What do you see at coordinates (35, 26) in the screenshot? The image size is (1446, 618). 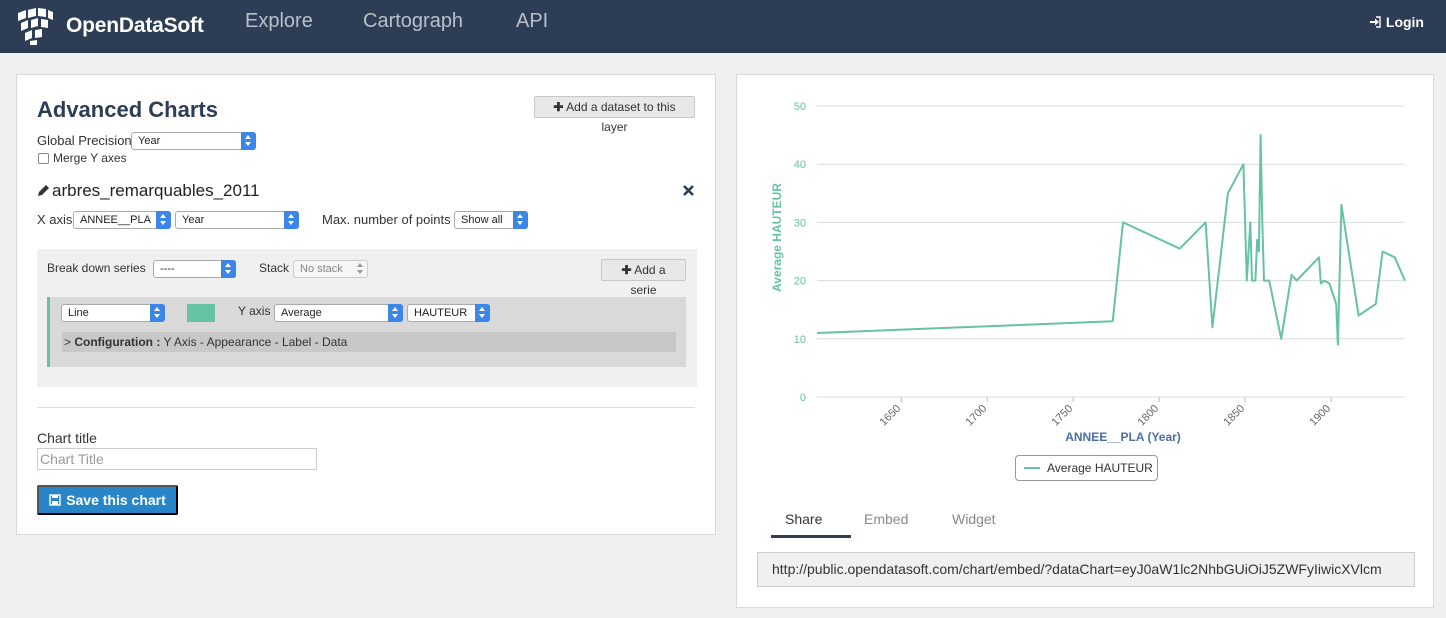 I see `opendatasoft-logo-icon` at bounding box center [35, 26].